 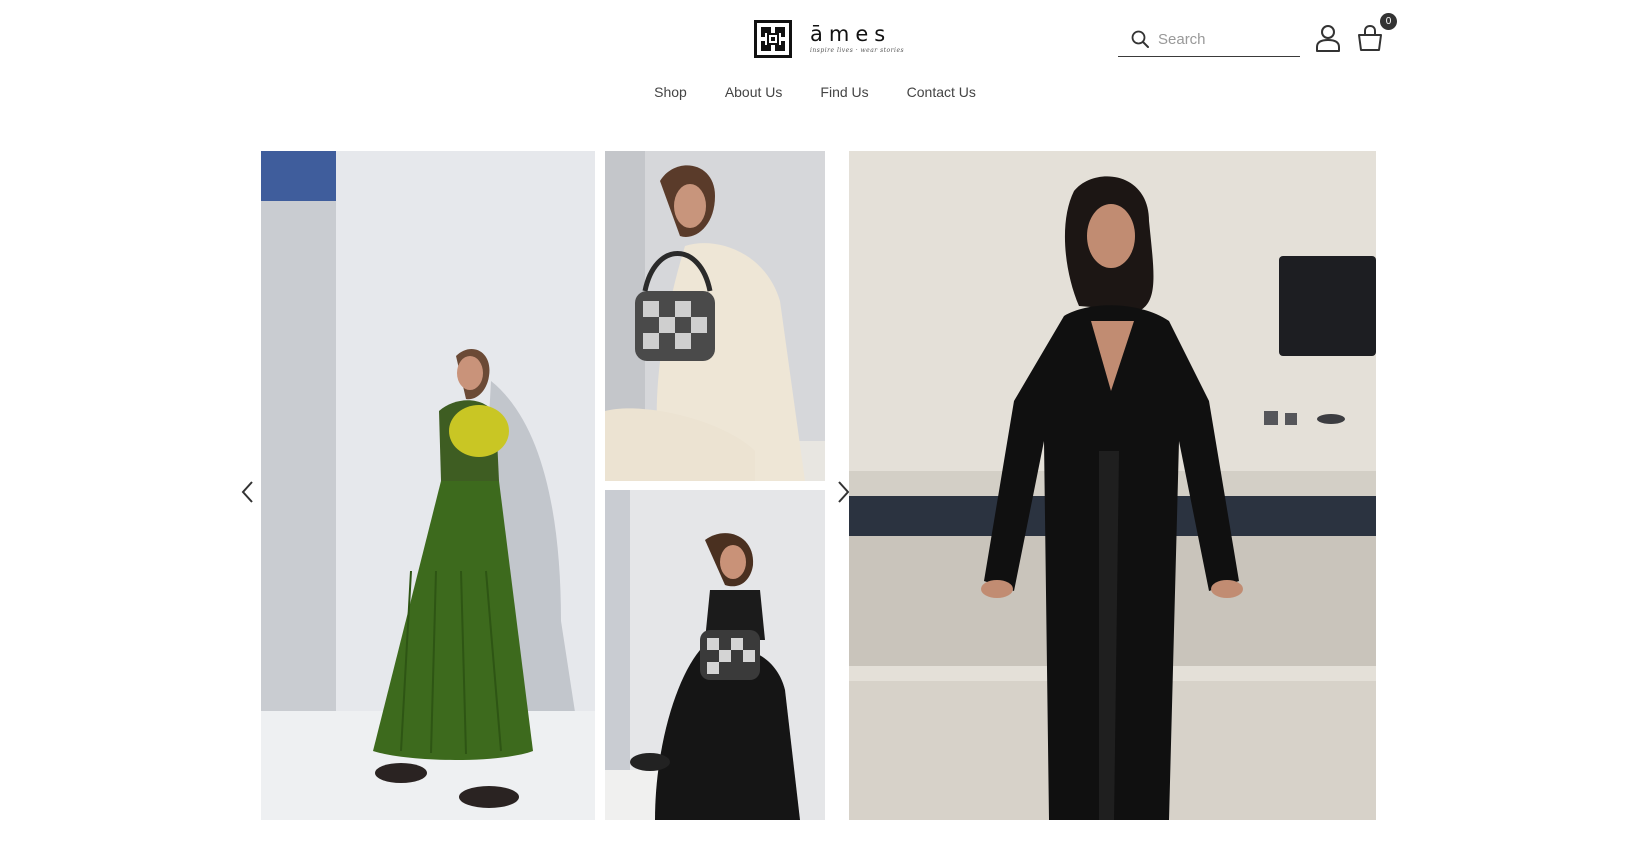 I want to click on nav-about-us: About Us, so click(x=754, y=92).